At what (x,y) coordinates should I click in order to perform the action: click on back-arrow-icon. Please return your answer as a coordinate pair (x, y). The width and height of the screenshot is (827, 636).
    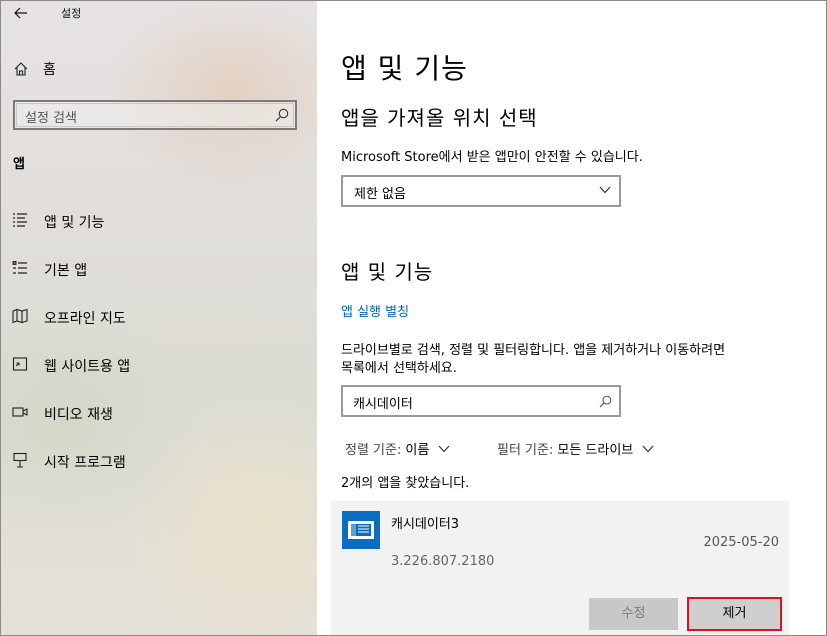
    Looking at the image, I should click on (20, 13).